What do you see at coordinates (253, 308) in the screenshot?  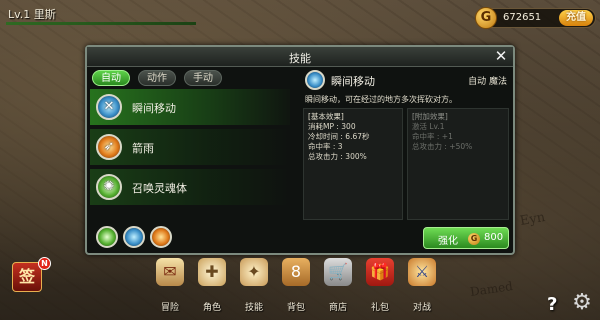 I see `nav-label: 技能` at bounding box center [253, 308].